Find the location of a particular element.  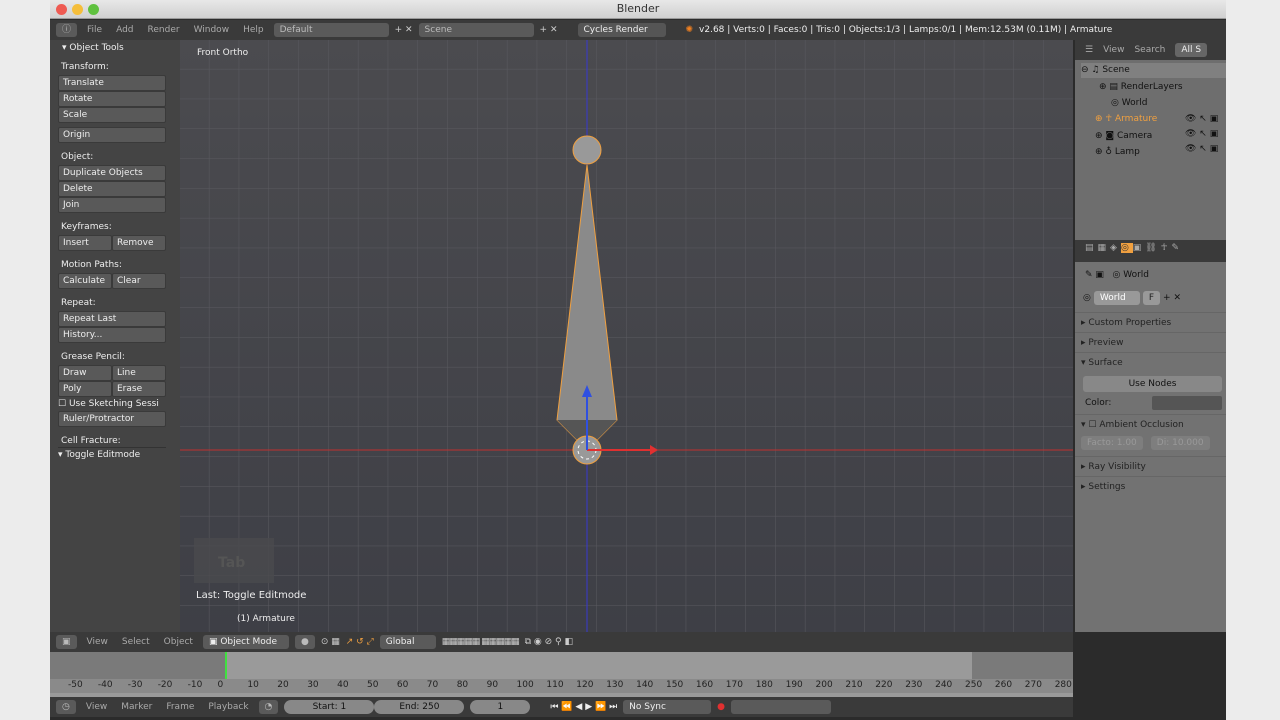

record-icon: ● is located at coordinates (721, 707).